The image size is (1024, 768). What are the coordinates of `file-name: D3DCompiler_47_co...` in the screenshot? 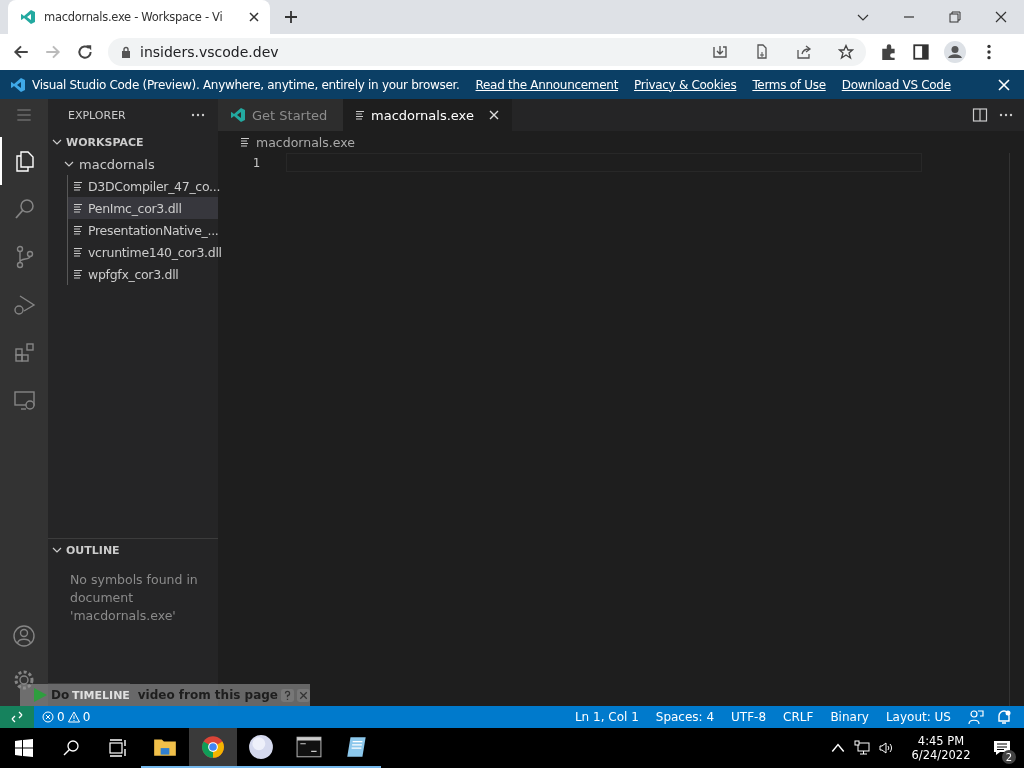 It's located at (154, 186).